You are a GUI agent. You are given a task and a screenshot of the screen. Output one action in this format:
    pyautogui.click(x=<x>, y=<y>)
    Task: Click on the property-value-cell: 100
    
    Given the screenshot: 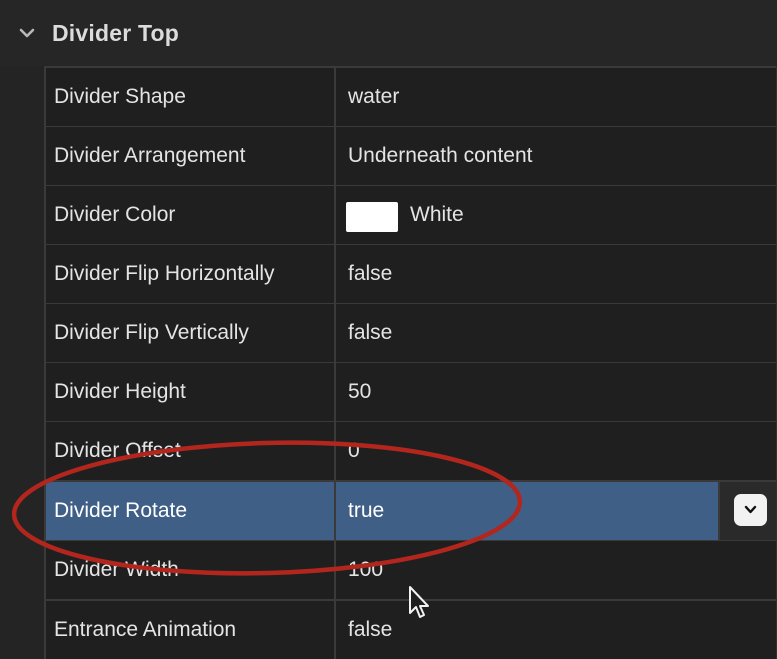 What is the action you would take?
    pyautogui.click(x=556, y=570)
    